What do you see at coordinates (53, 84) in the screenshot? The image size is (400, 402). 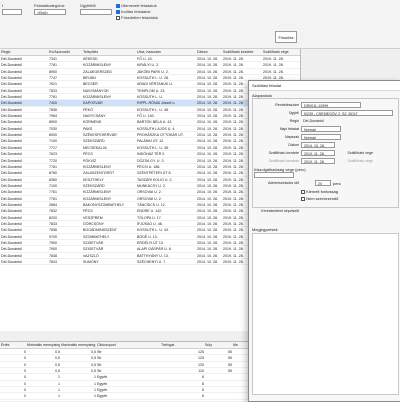 I see `table-cell: 7621` at bounding box center [53, 84].